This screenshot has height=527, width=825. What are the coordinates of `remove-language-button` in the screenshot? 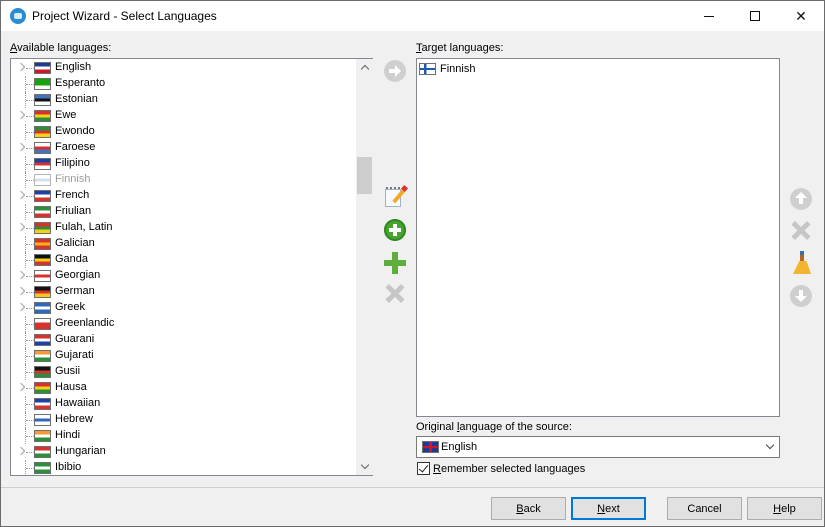 It's located at (395, 294).